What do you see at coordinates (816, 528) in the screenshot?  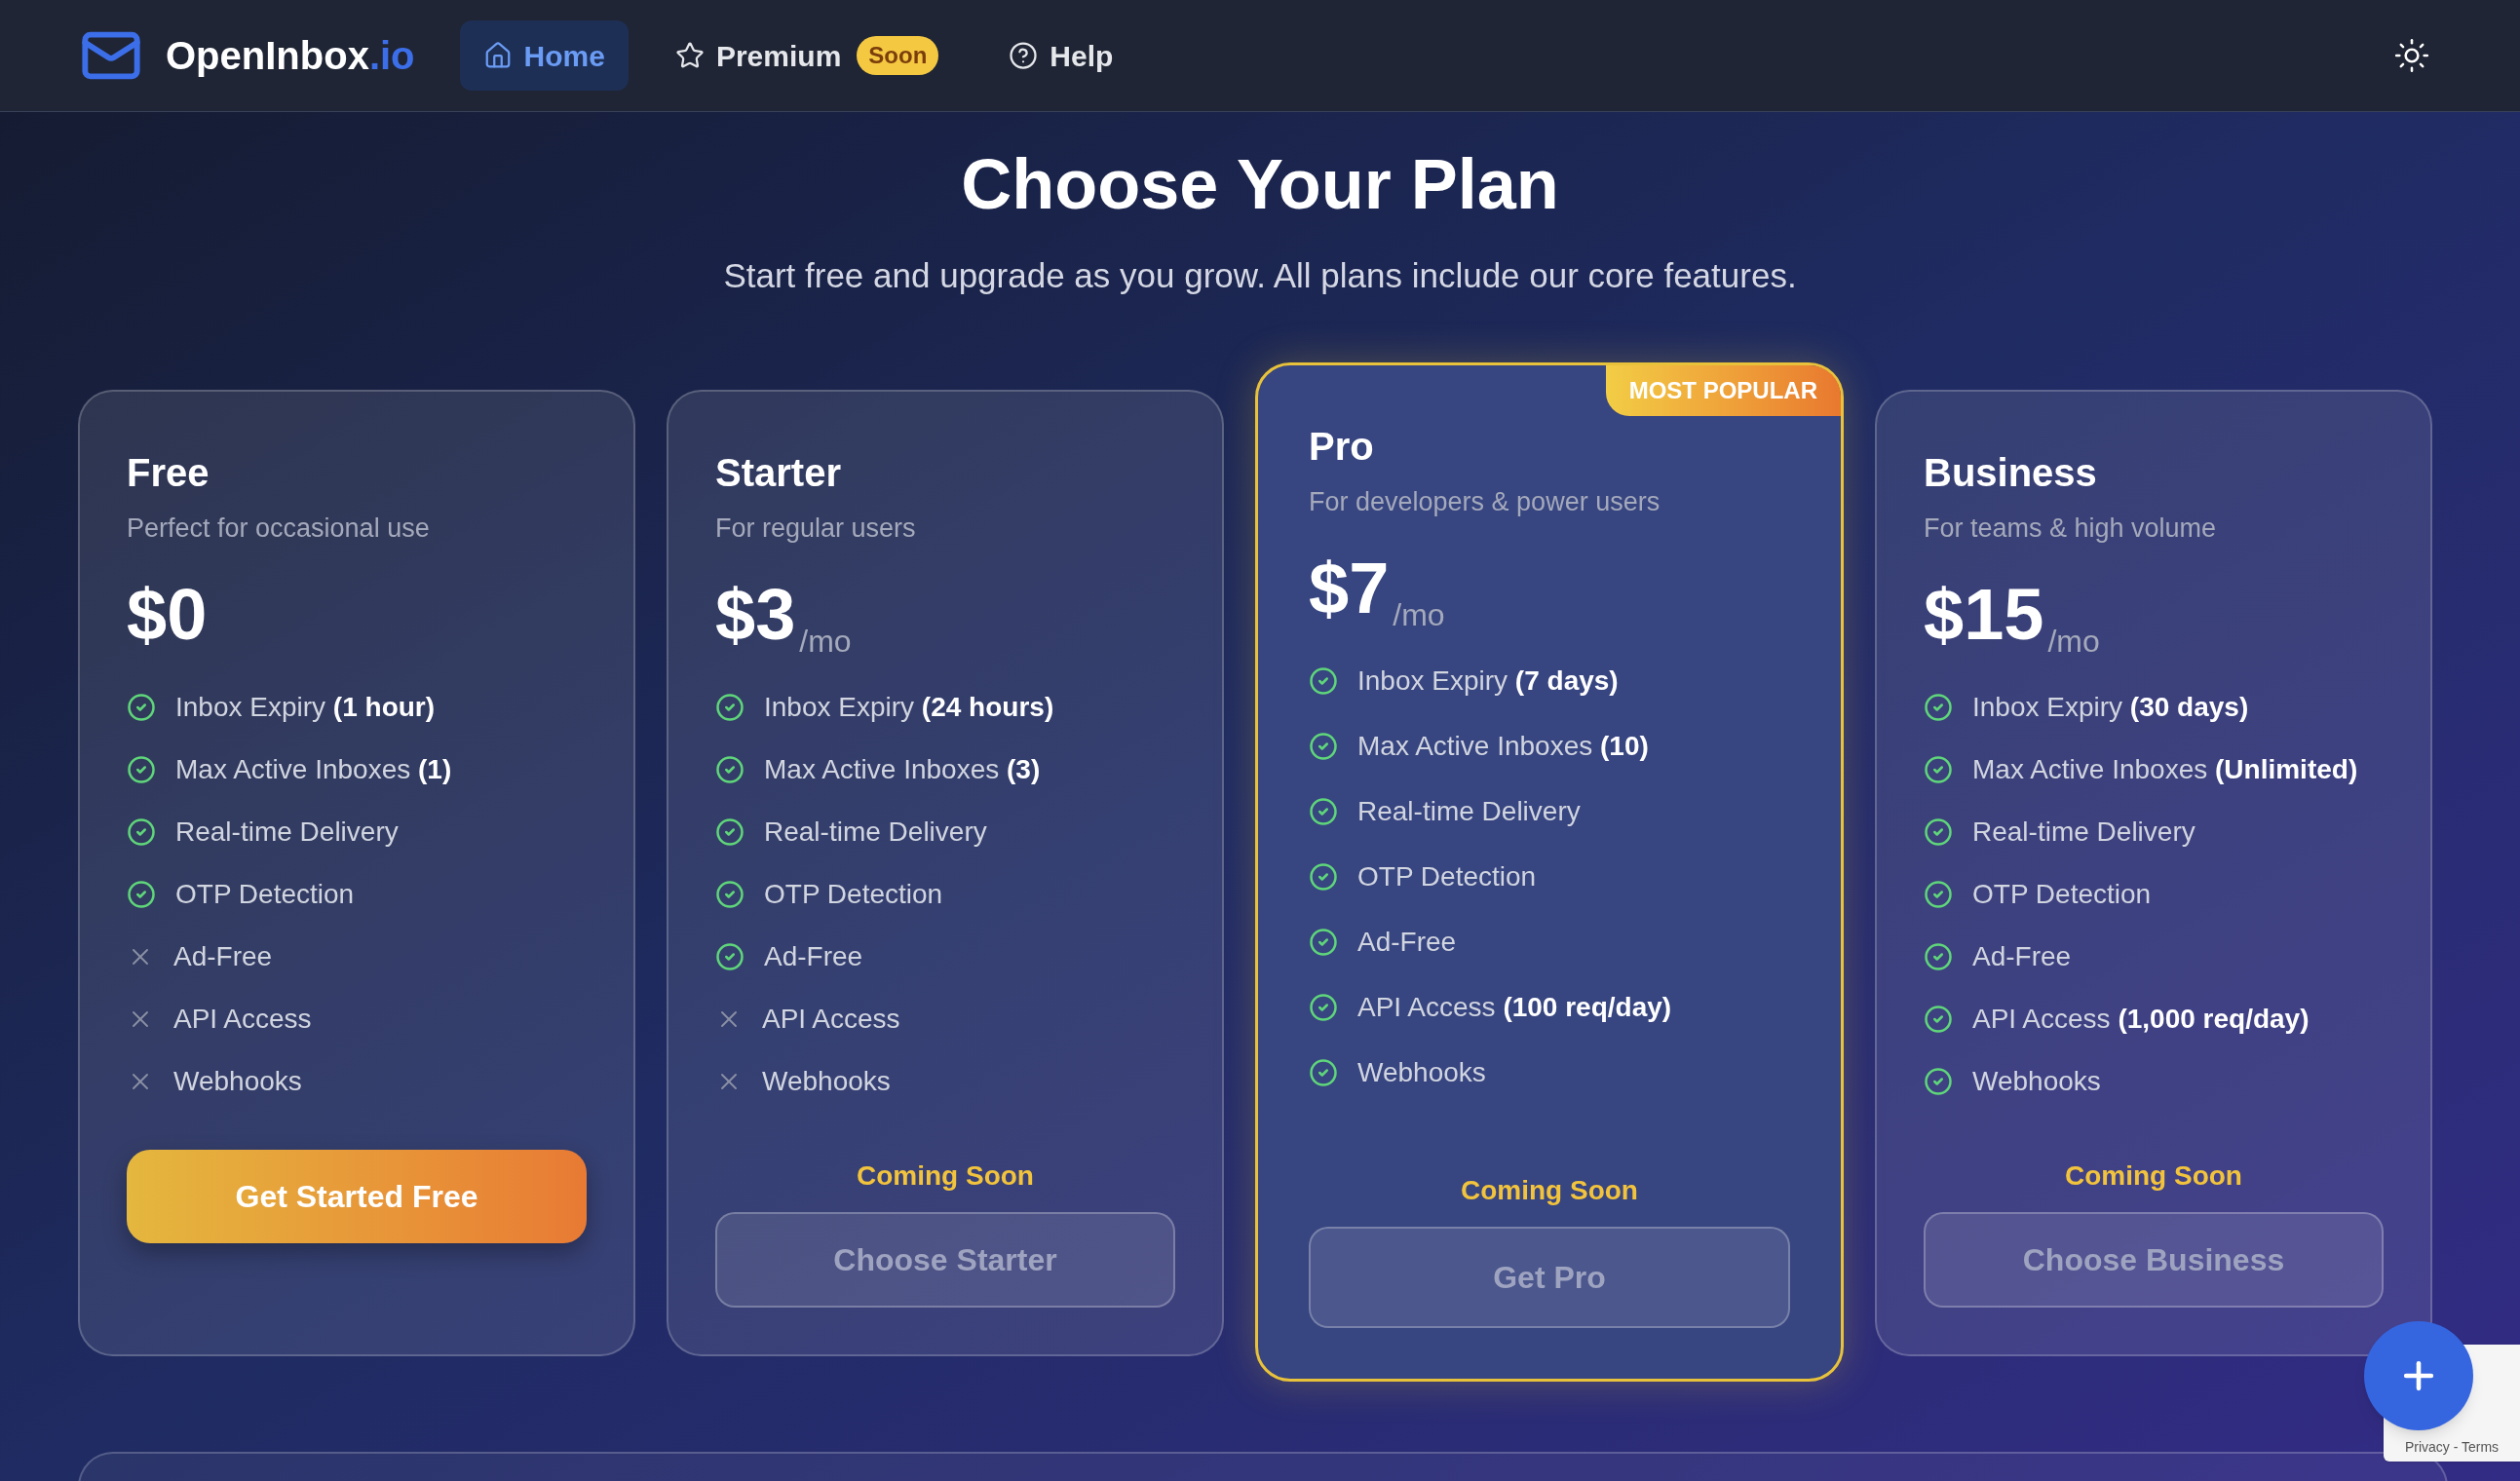 I see `plan-description: For regular users` at bounding box center [816, 528].